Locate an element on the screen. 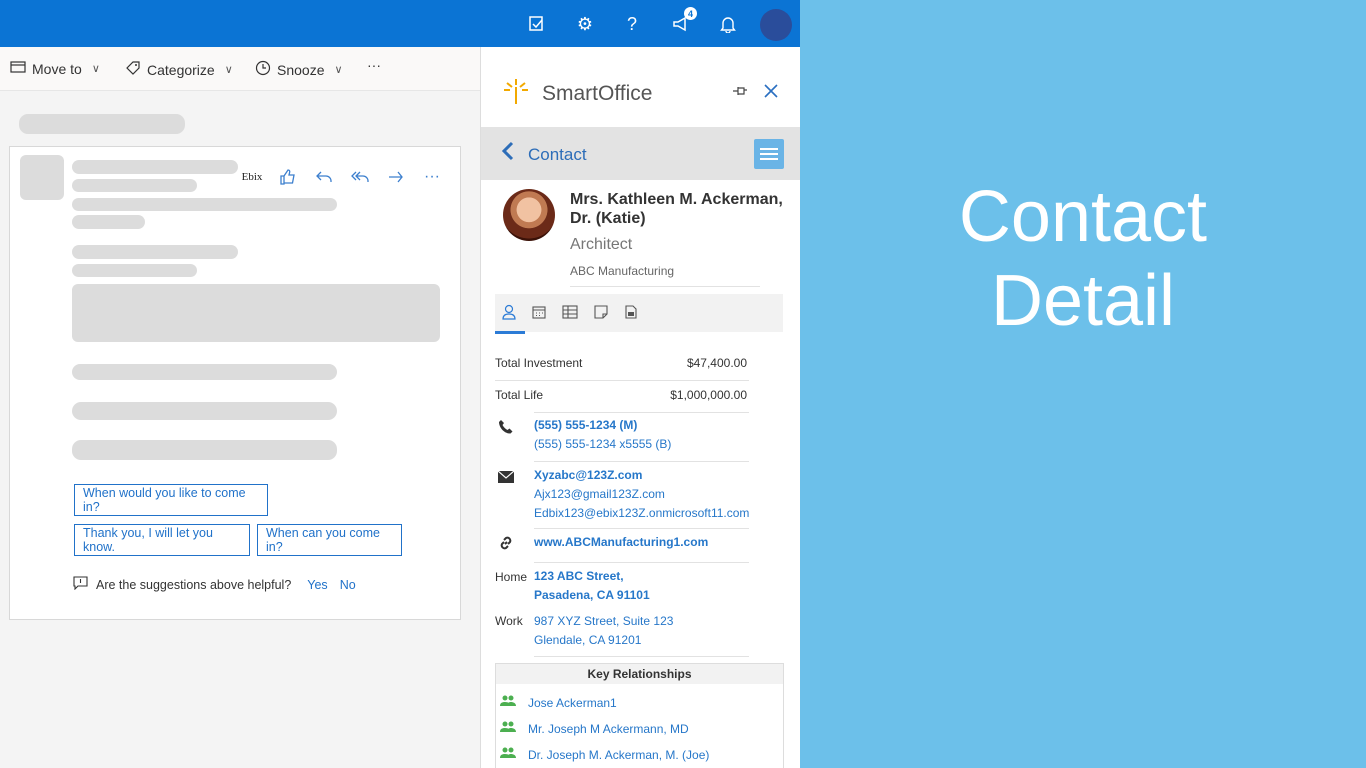 The width and height of the screenshot is (1366, 768). contact-name: Mrs. Kathleen M. Ackerman, Dr. (Katie) is located at coordinates (676, 209).